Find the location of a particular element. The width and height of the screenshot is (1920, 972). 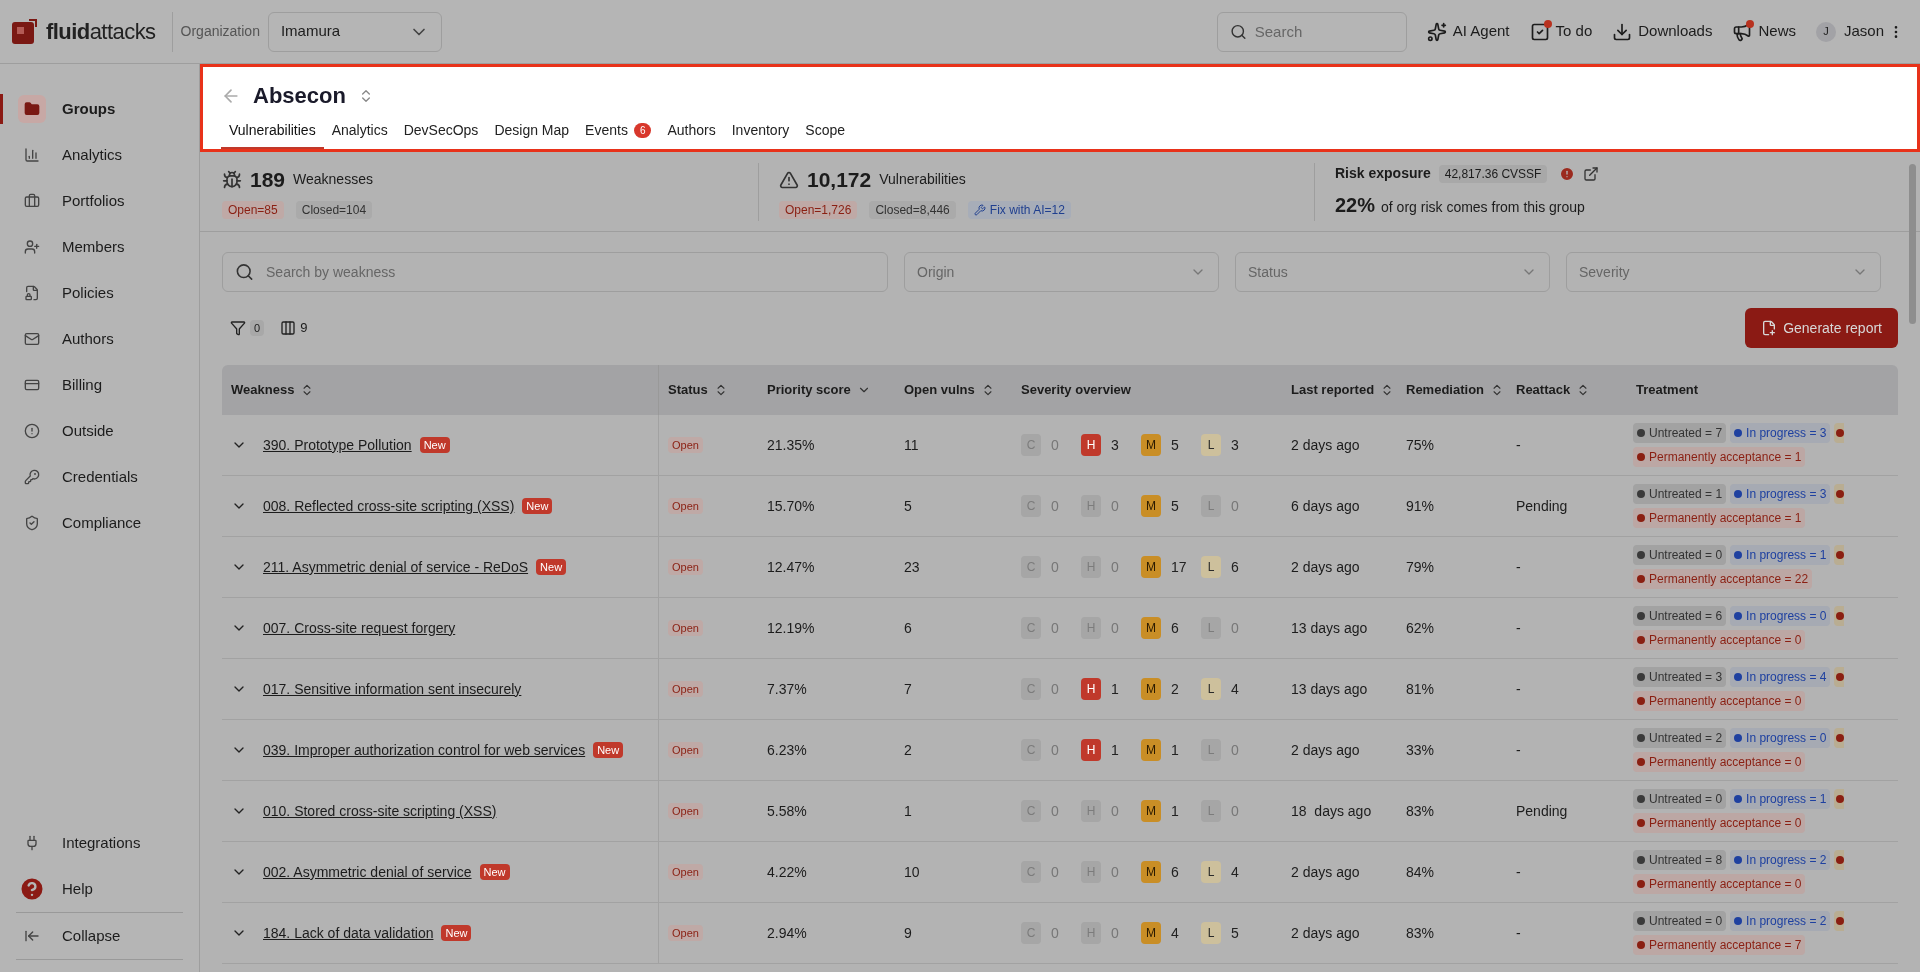

sidebar-item: Portfolios is located at coordinates (99, 201).